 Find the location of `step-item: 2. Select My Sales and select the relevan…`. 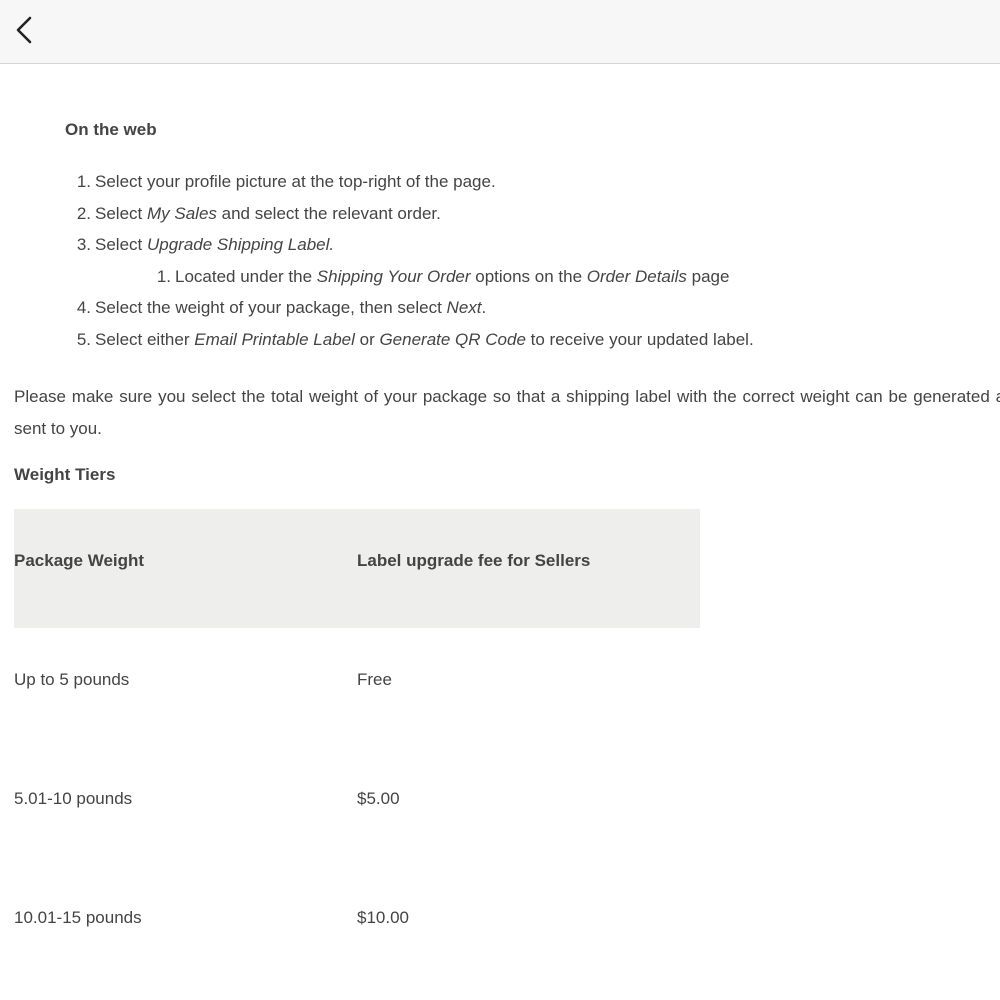

step-item: 2. Select My Sales and select the relevan… is located at coordinates (415, 214).